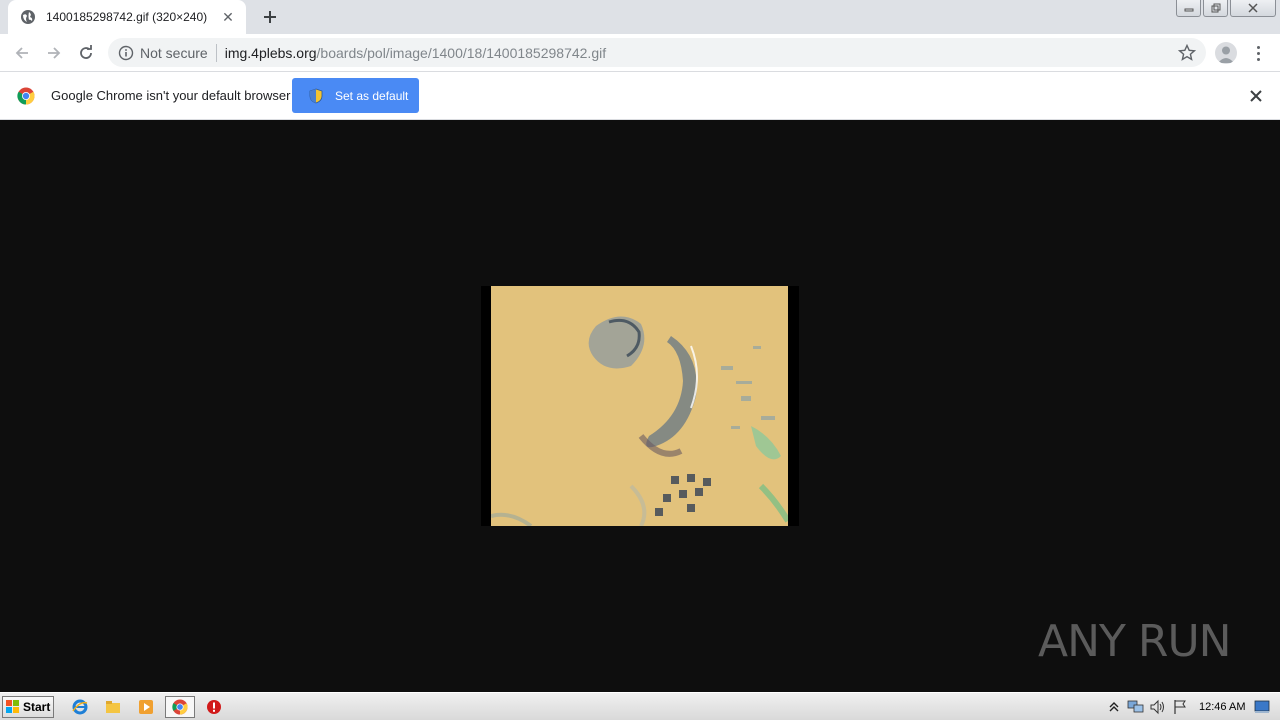 This screenshot has height=720, width=1280. Describe the element at coordinates (1222, 707) in the screenshot. I see `taskbar-clock: 12:46 AM` at that location.